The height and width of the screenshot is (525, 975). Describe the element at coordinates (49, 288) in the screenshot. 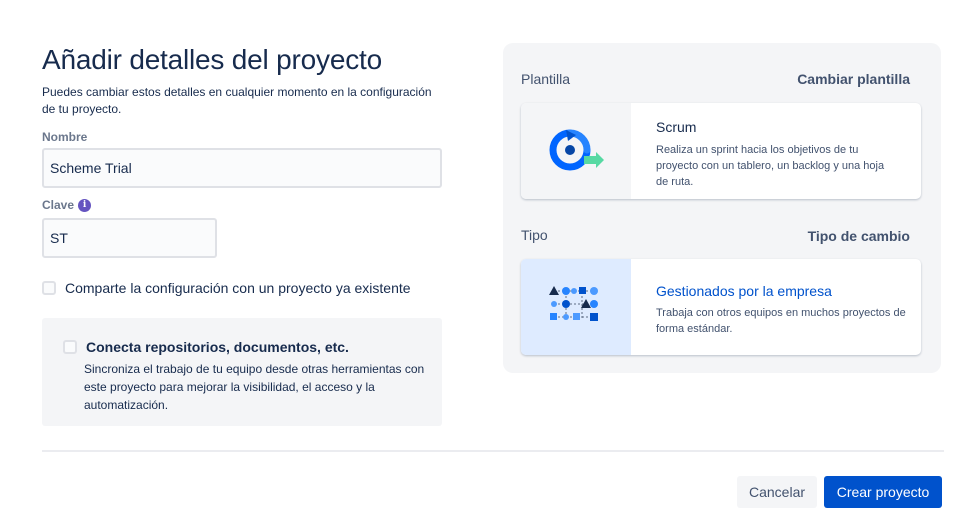

I see `share-config-checkbox` at that location.